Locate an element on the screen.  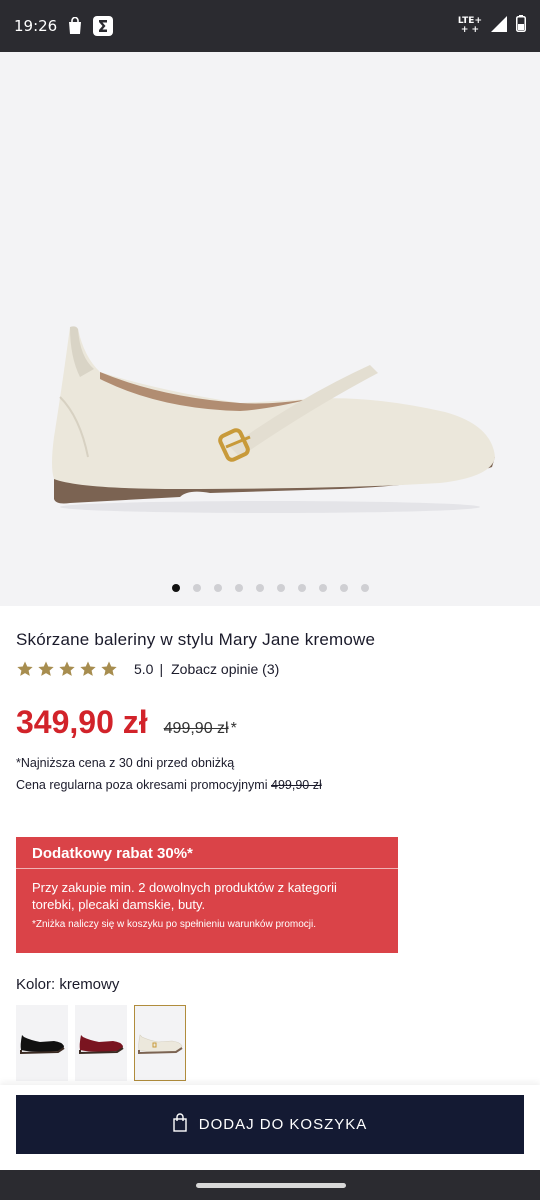
promo-title: Dodatkowy rabat 30%* is located at coordinates (207, 853).